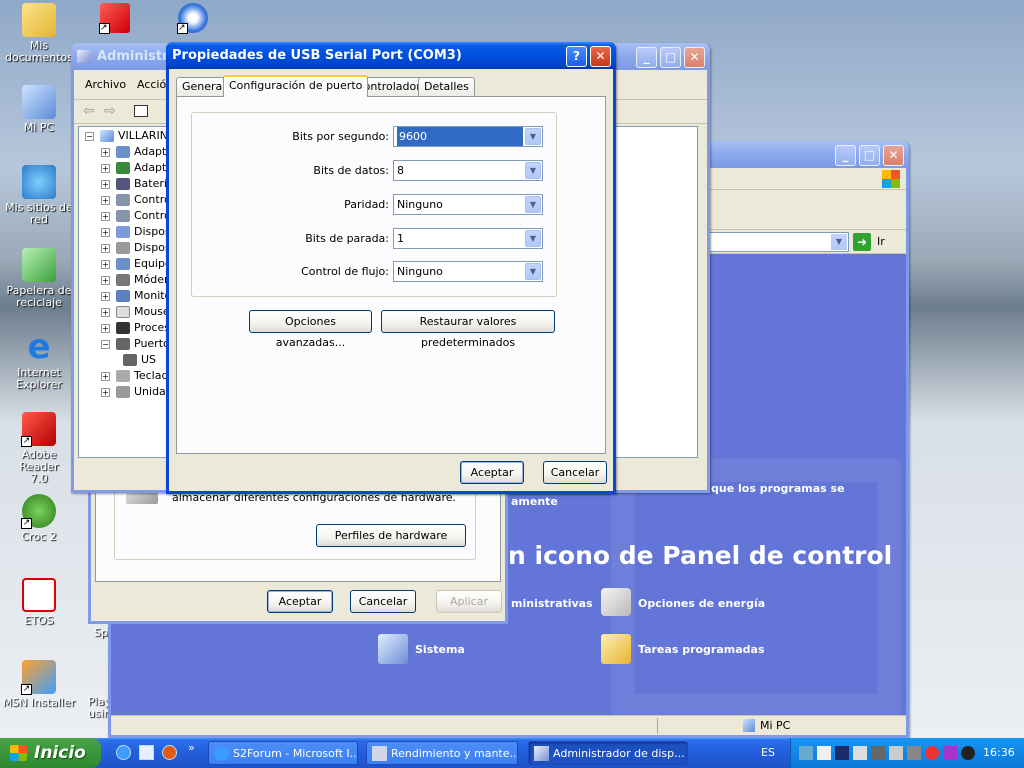  I want to click on desktop-icon-mi-pc: Mi PC, so click(39, 109).